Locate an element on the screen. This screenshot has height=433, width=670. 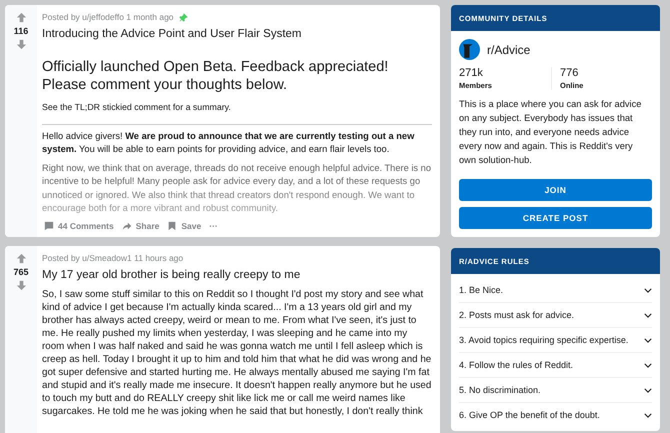
post-paragraph: Hello advice givers! We are proud to announce that we are currently testing out a new system. You will be able to earn points for providing advice, and earn flair levels too. is located at coordinates (229, 143).